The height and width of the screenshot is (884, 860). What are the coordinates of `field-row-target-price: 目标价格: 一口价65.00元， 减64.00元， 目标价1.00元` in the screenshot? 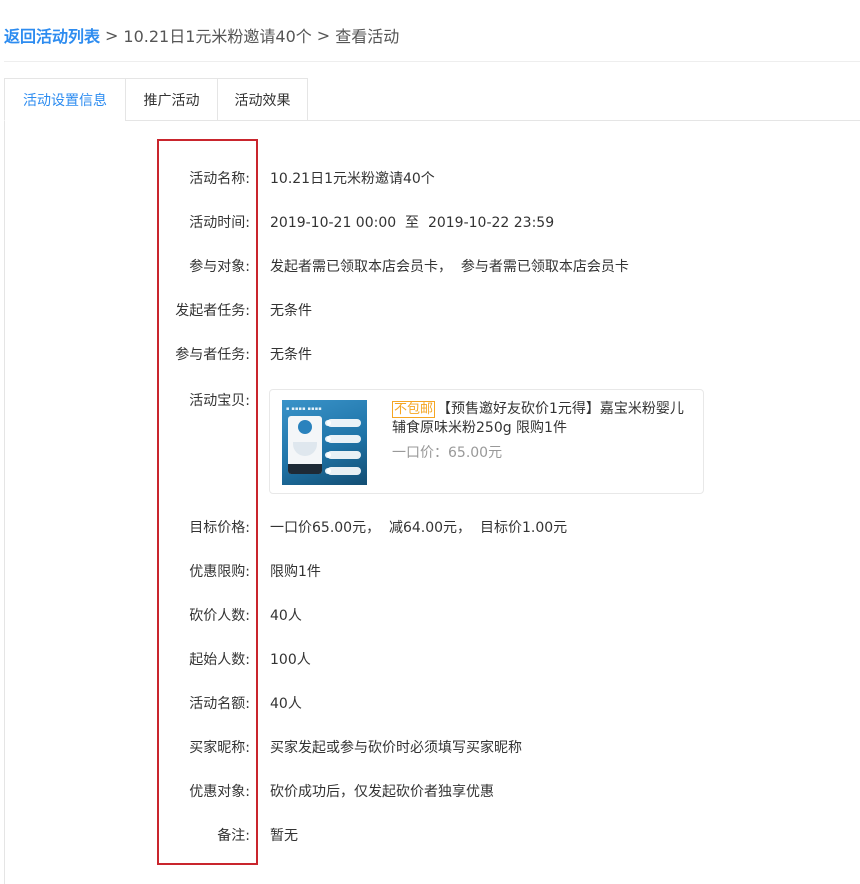 It's located at (430, 527).